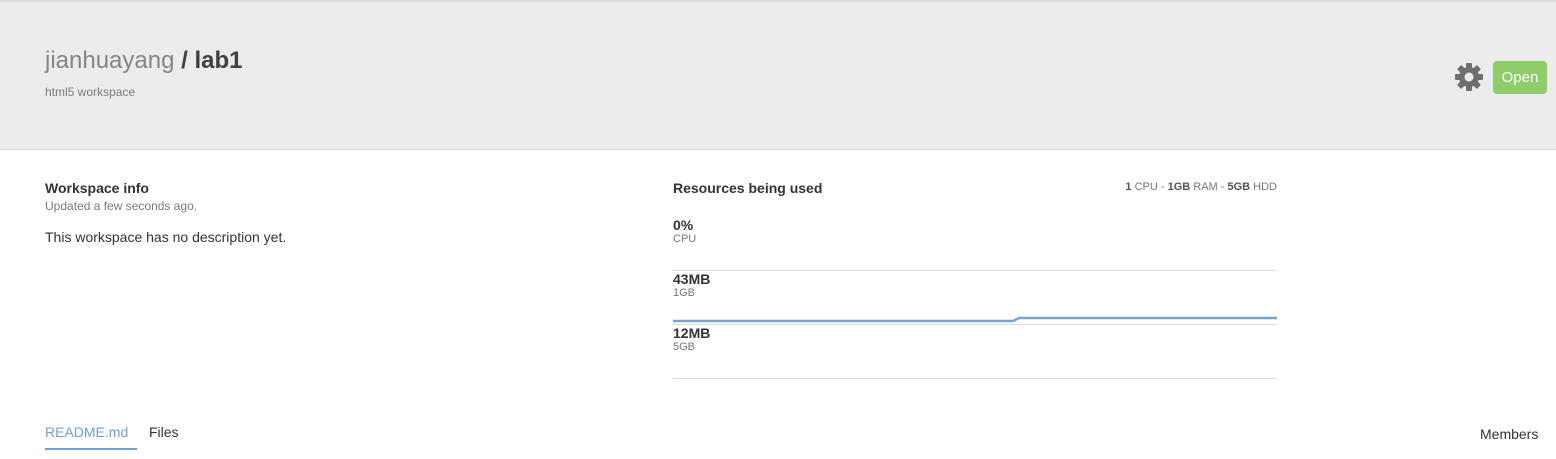  I want to click on ram-usage-line, so click(975, 319).